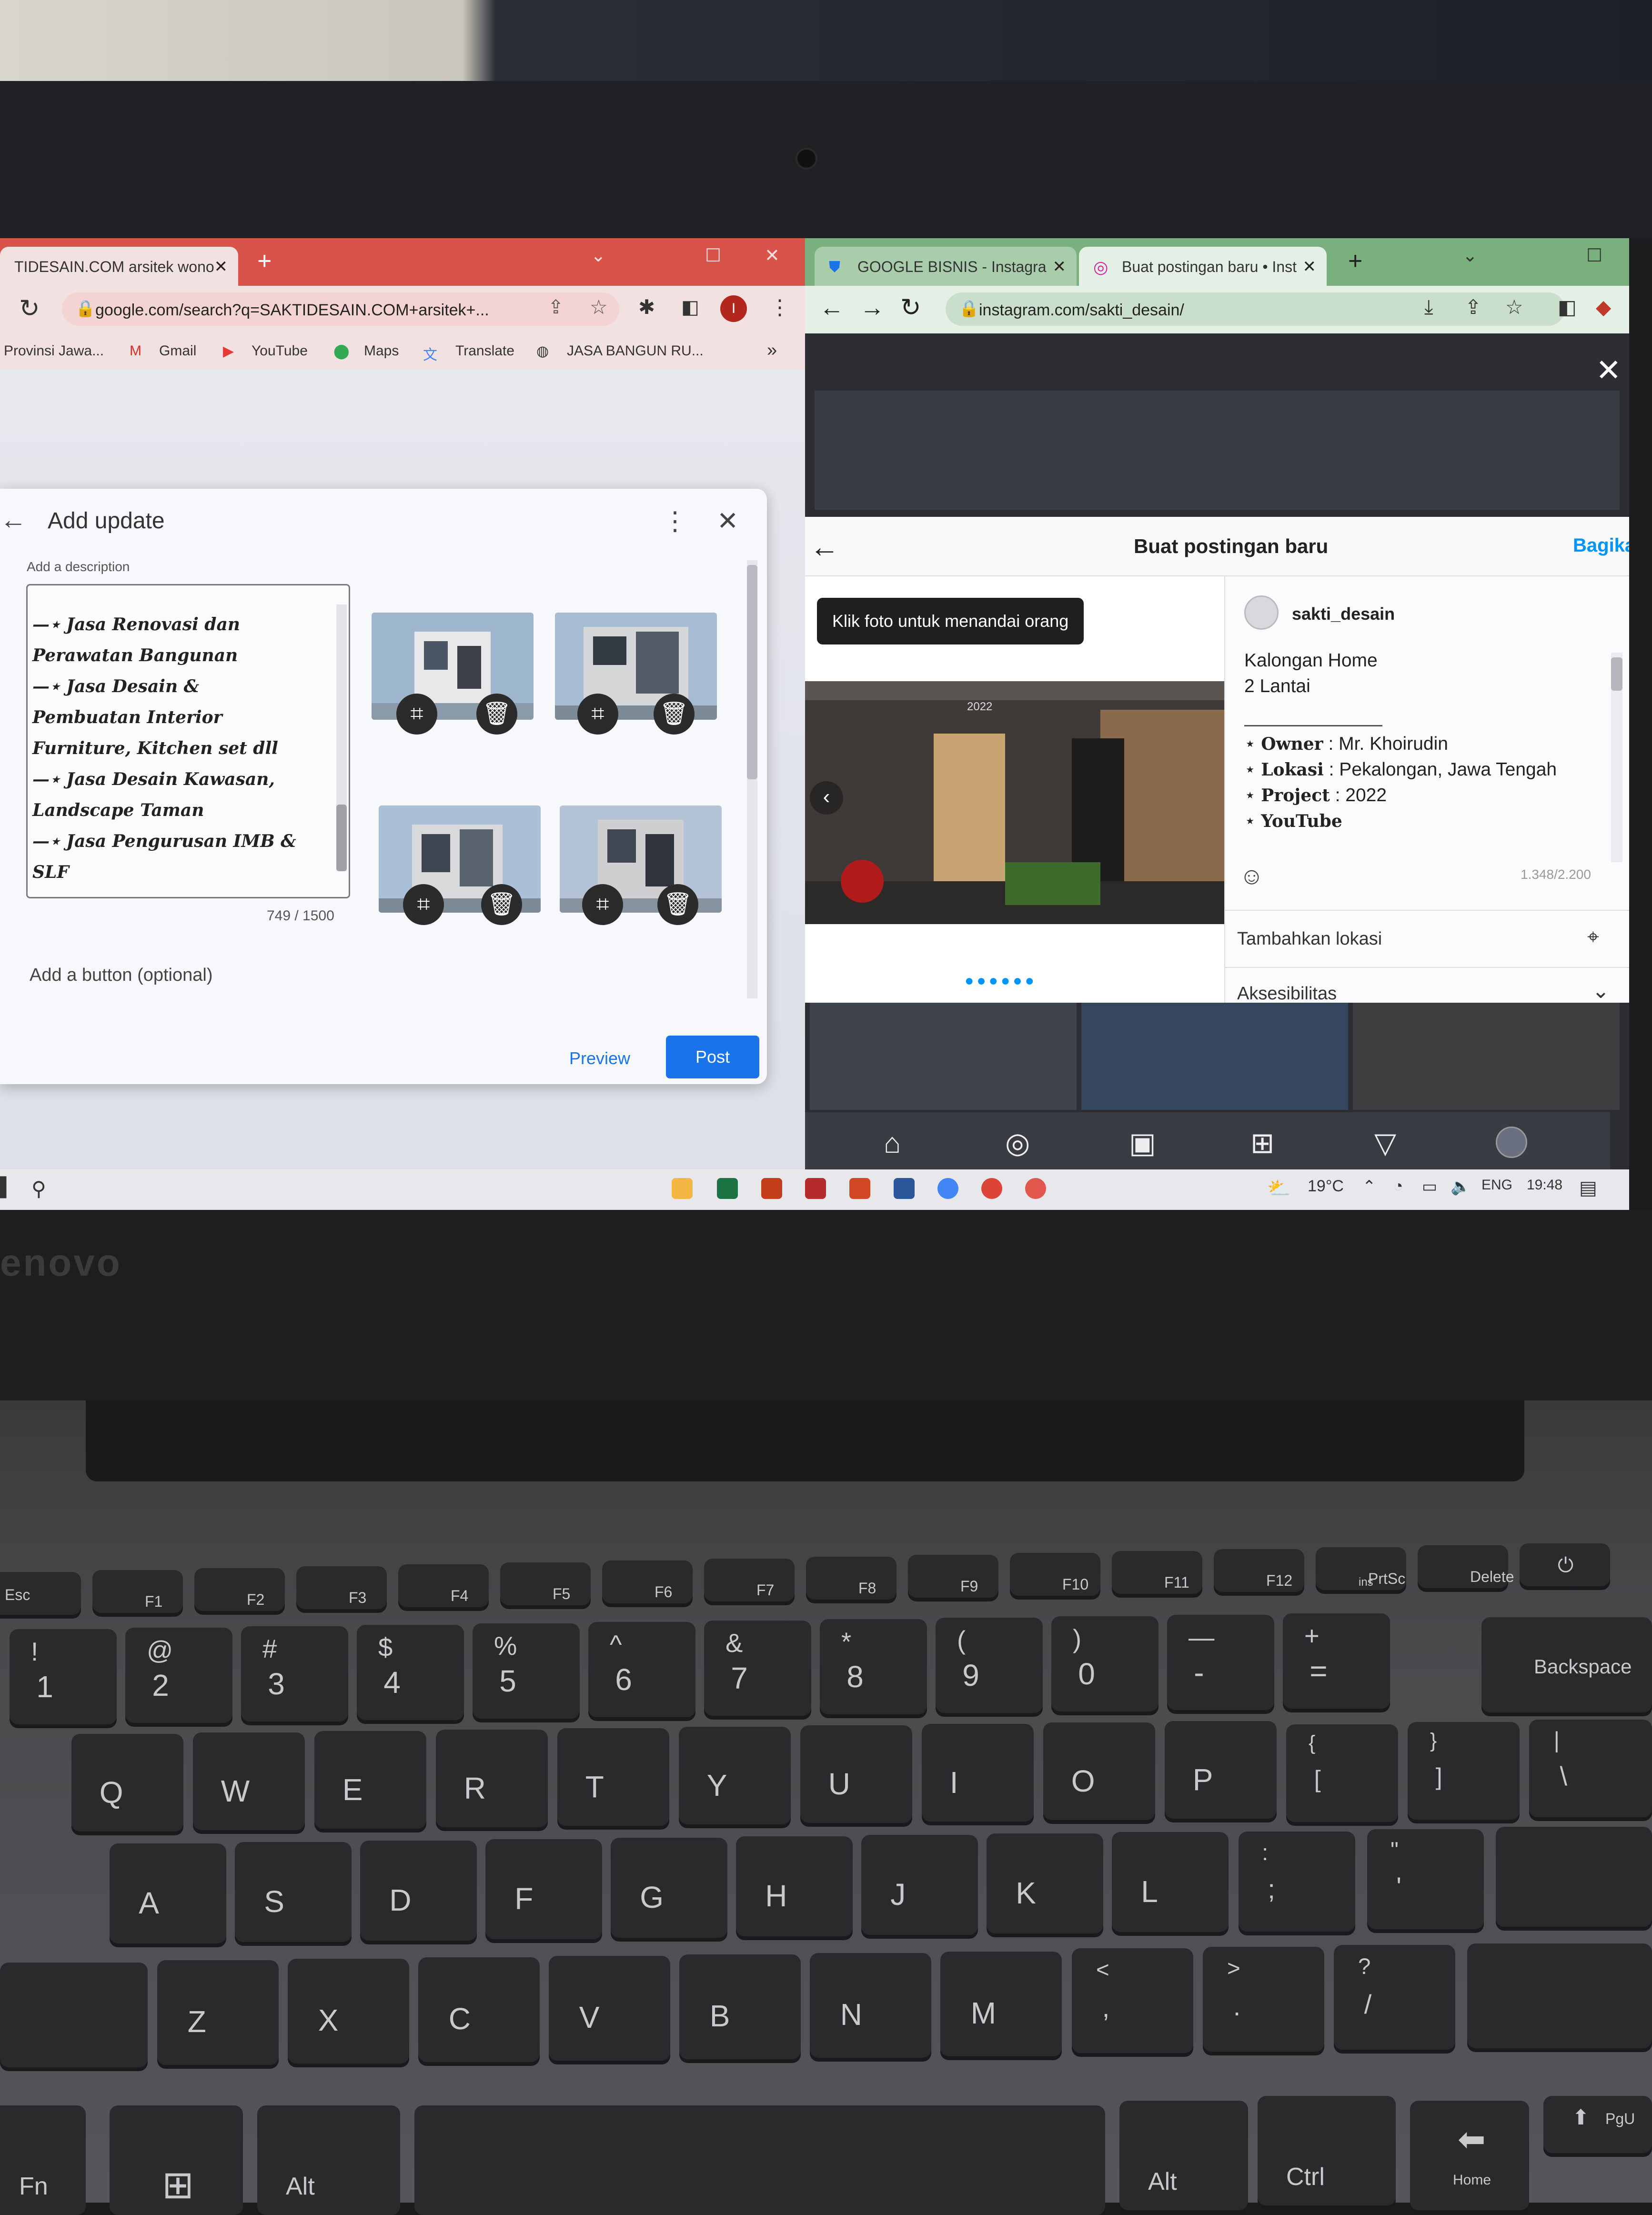  I want to click on letter-key: Z, so click(218, 2012).